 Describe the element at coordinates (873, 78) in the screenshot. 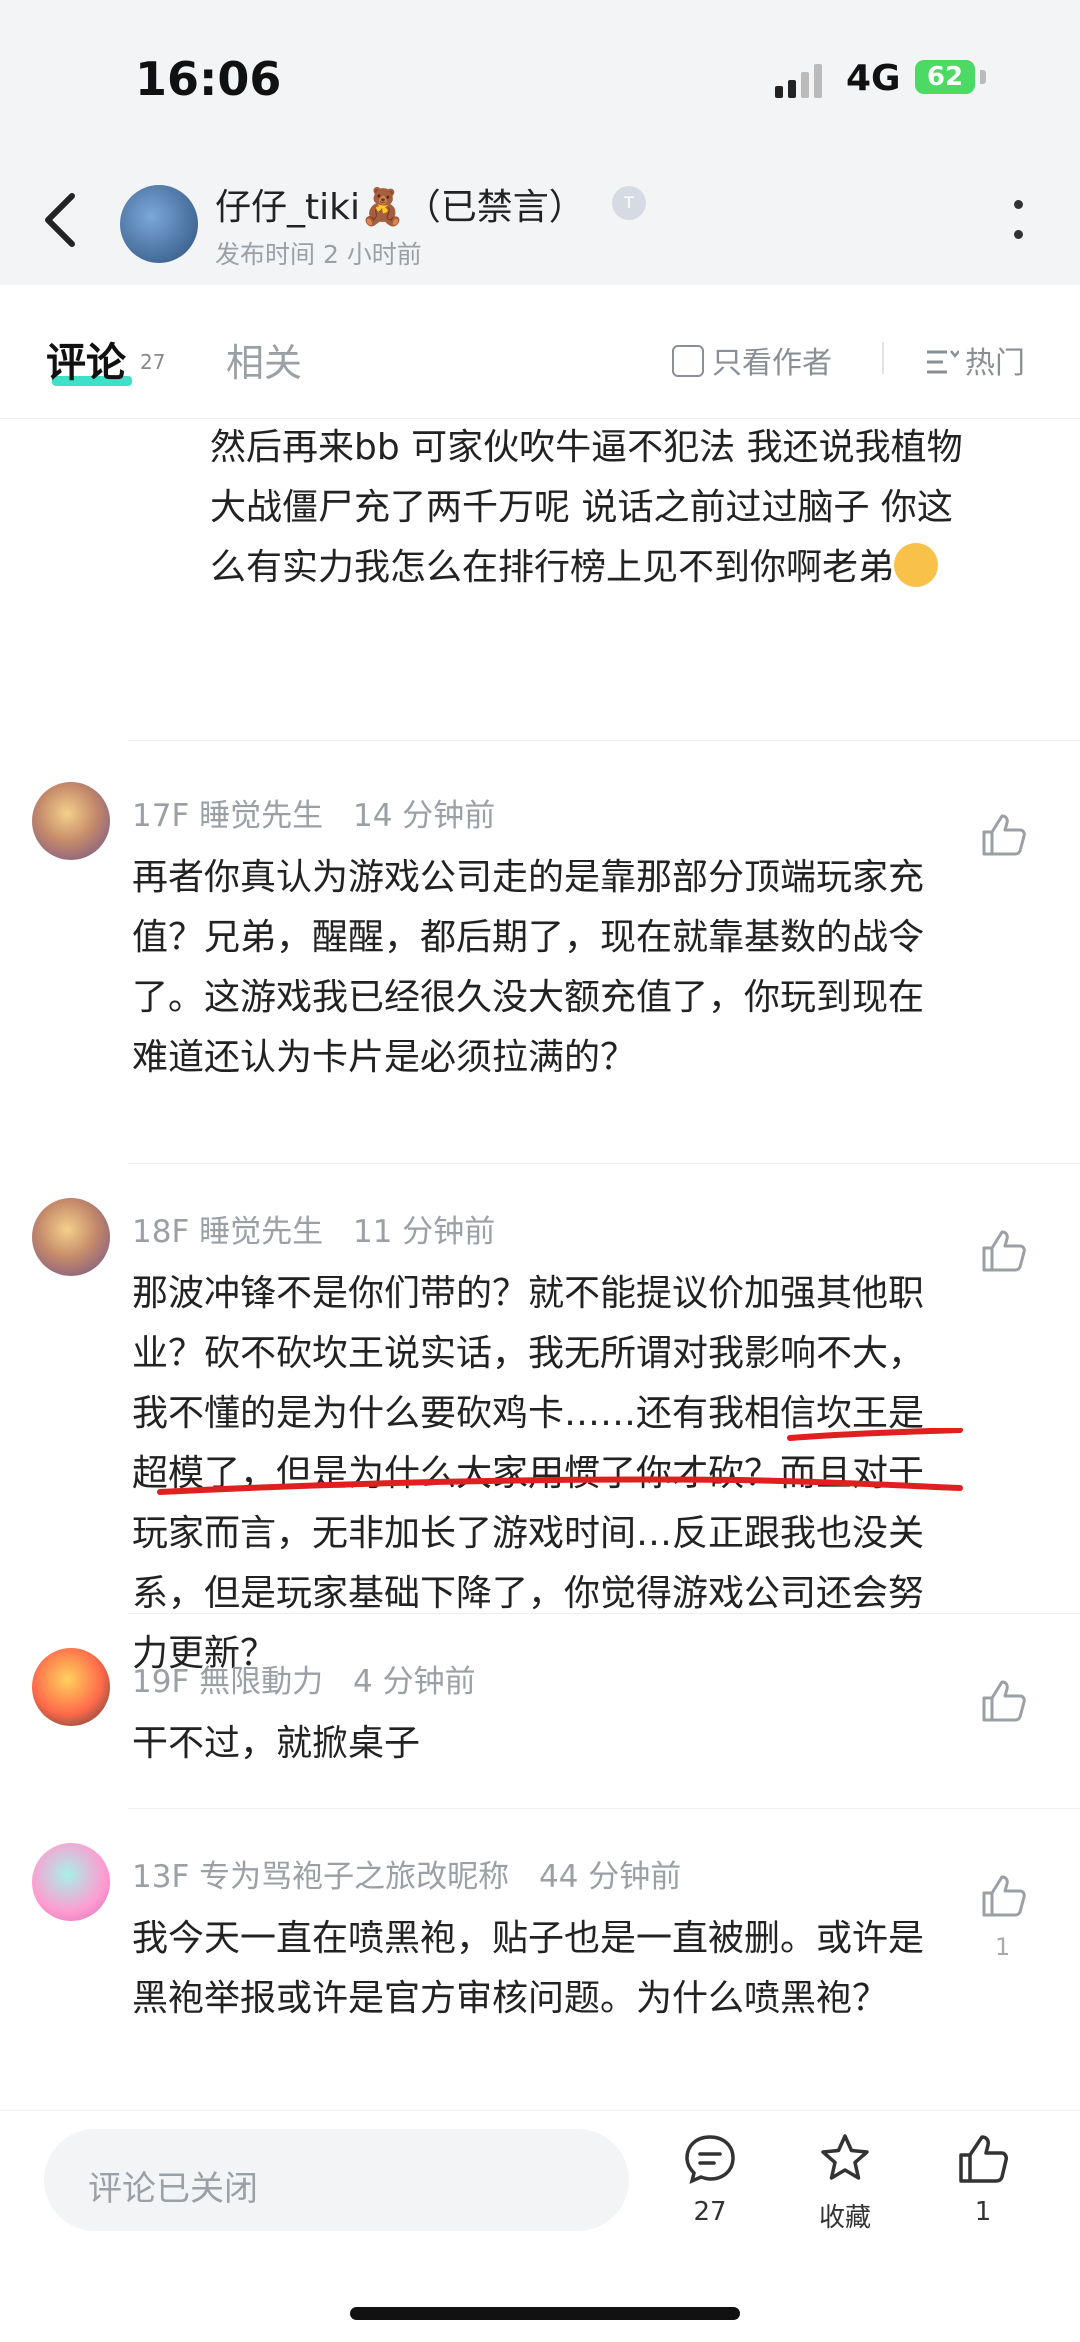

I see `network-type: 4G` at that location.